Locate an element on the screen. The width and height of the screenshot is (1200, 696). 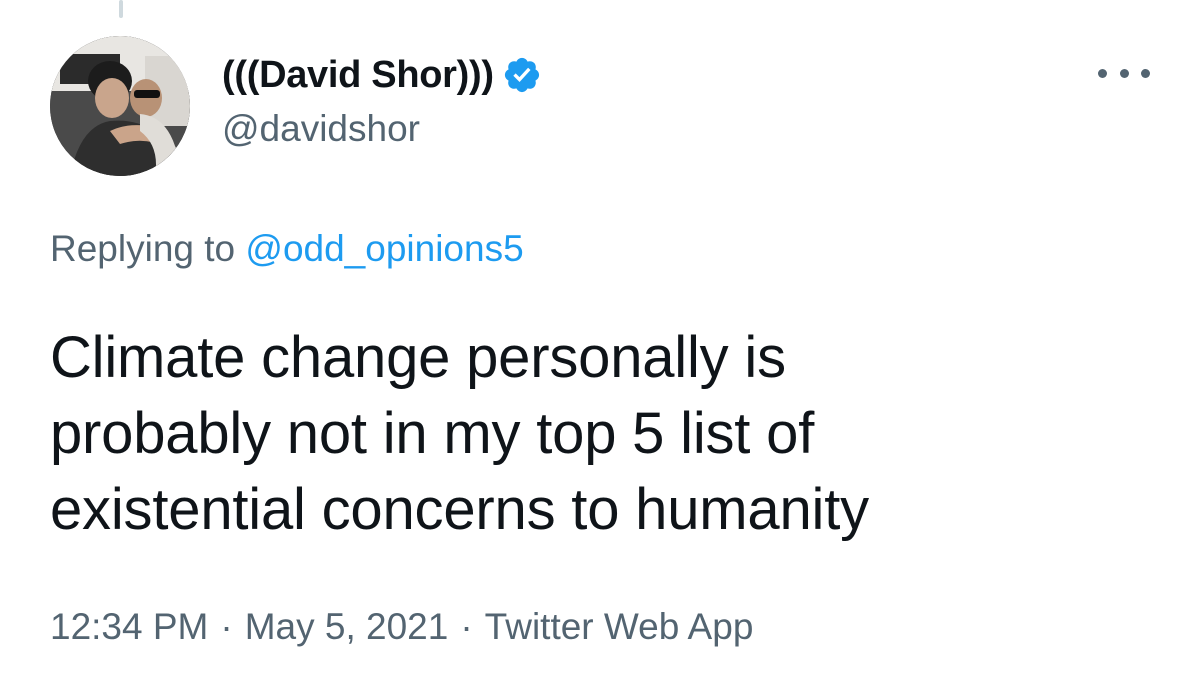
avatar is located at coordinates (120, 106).